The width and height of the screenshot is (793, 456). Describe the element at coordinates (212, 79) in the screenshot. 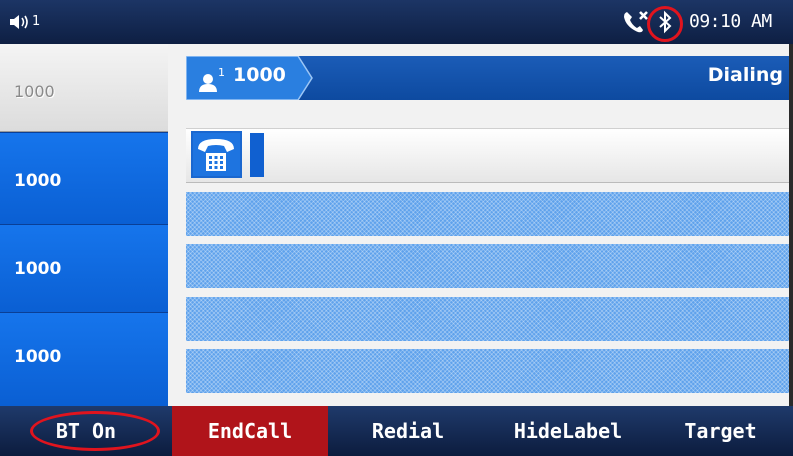

I see `user-icon: 1` at that location.